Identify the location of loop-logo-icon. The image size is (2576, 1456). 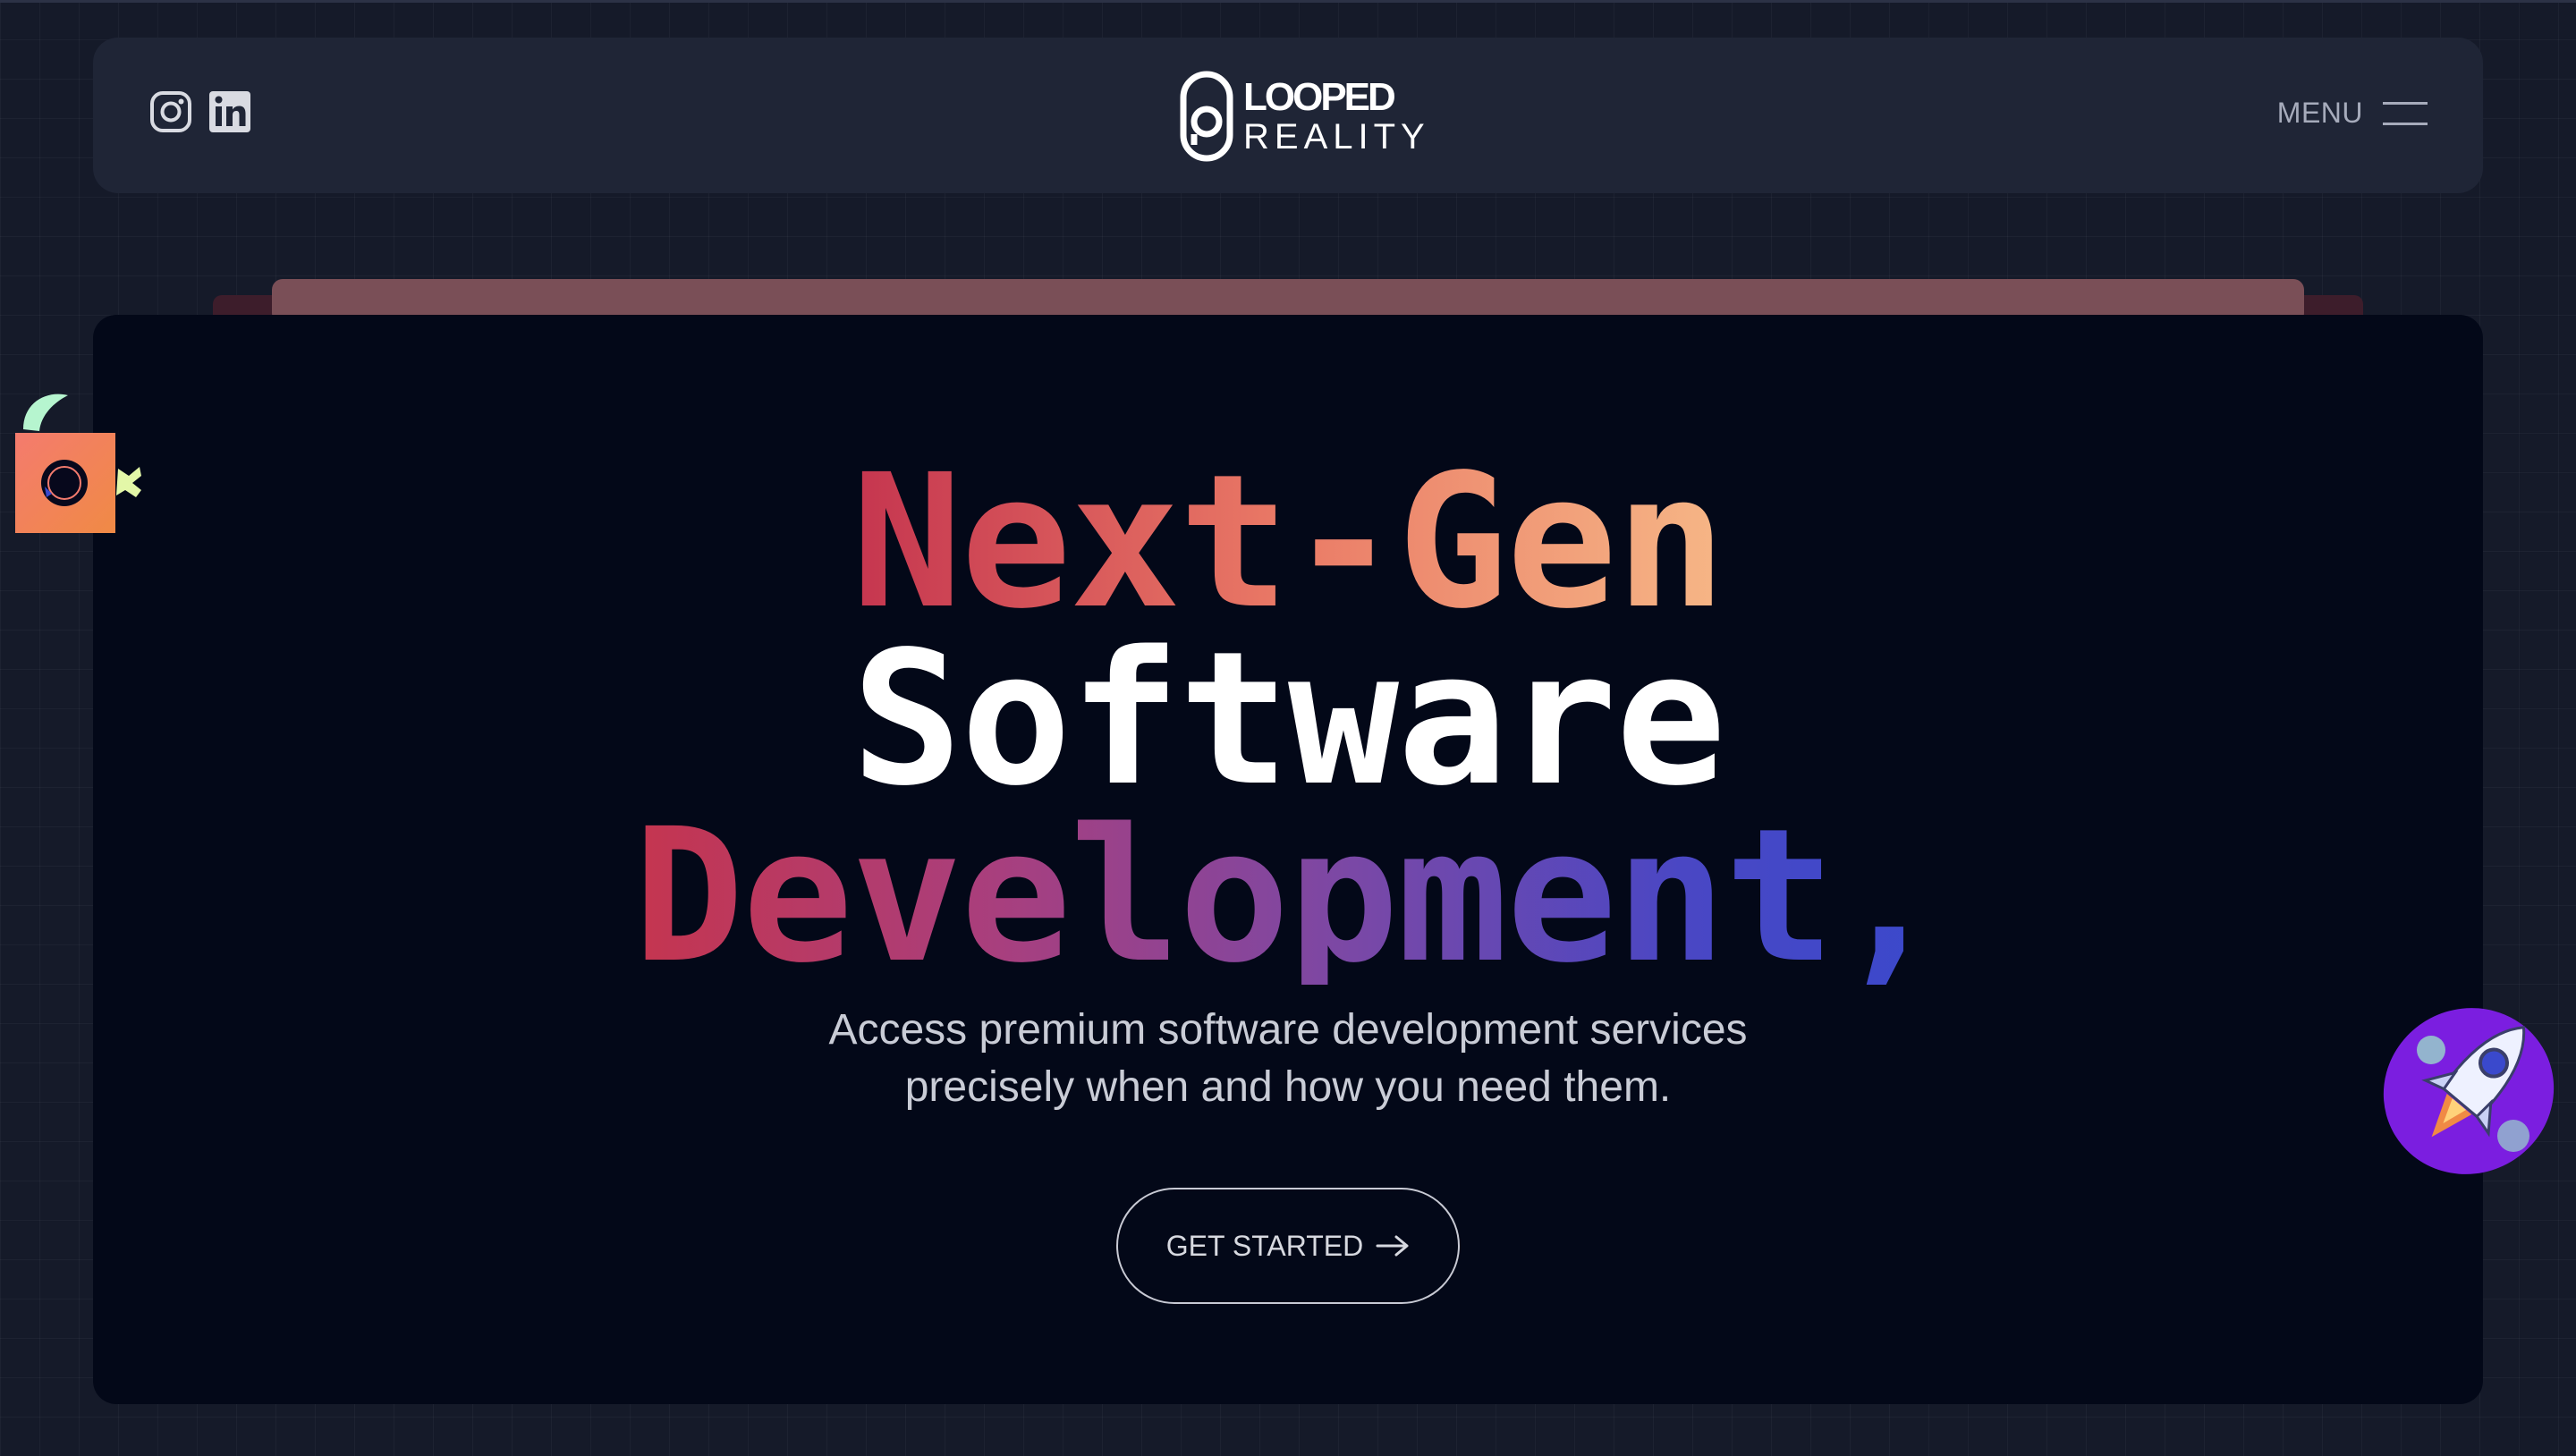
(1206, 116).